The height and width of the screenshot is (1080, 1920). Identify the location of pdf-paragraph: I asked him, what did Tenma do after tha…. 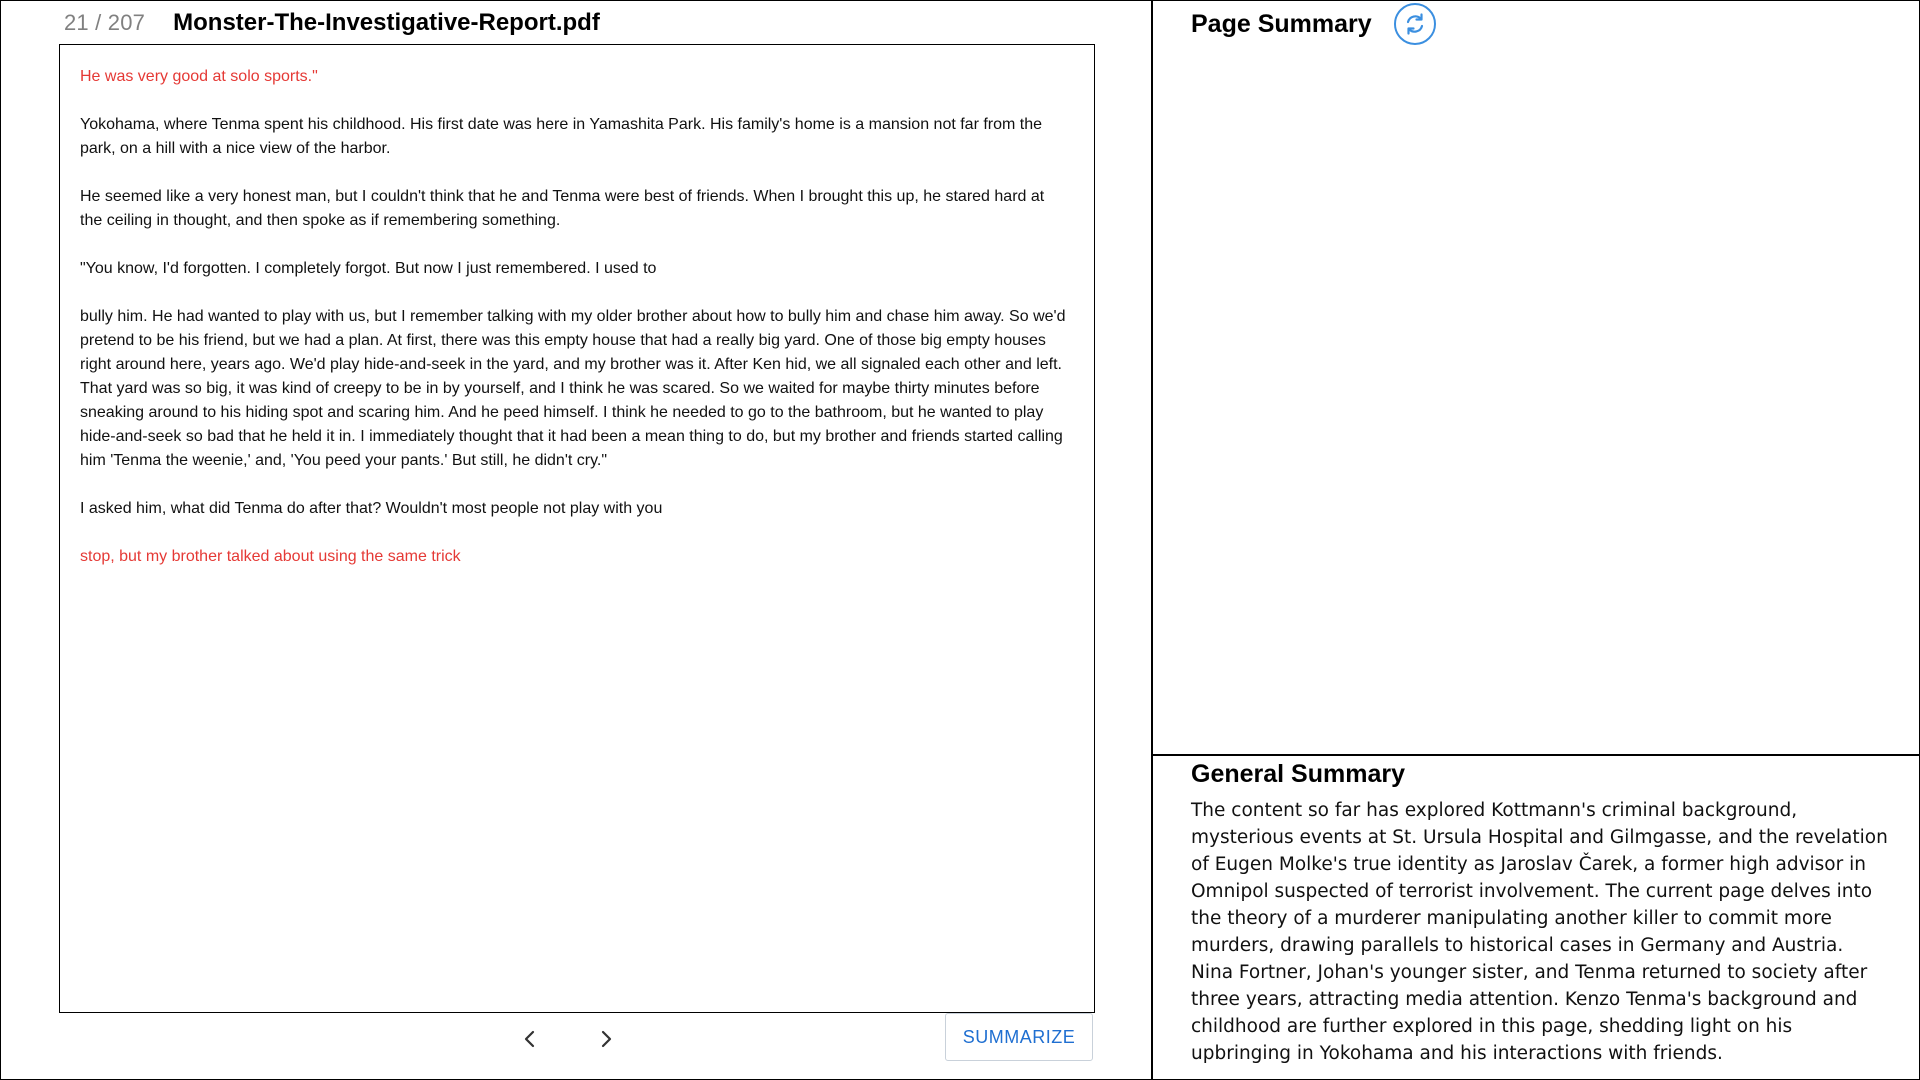
(371, 508).